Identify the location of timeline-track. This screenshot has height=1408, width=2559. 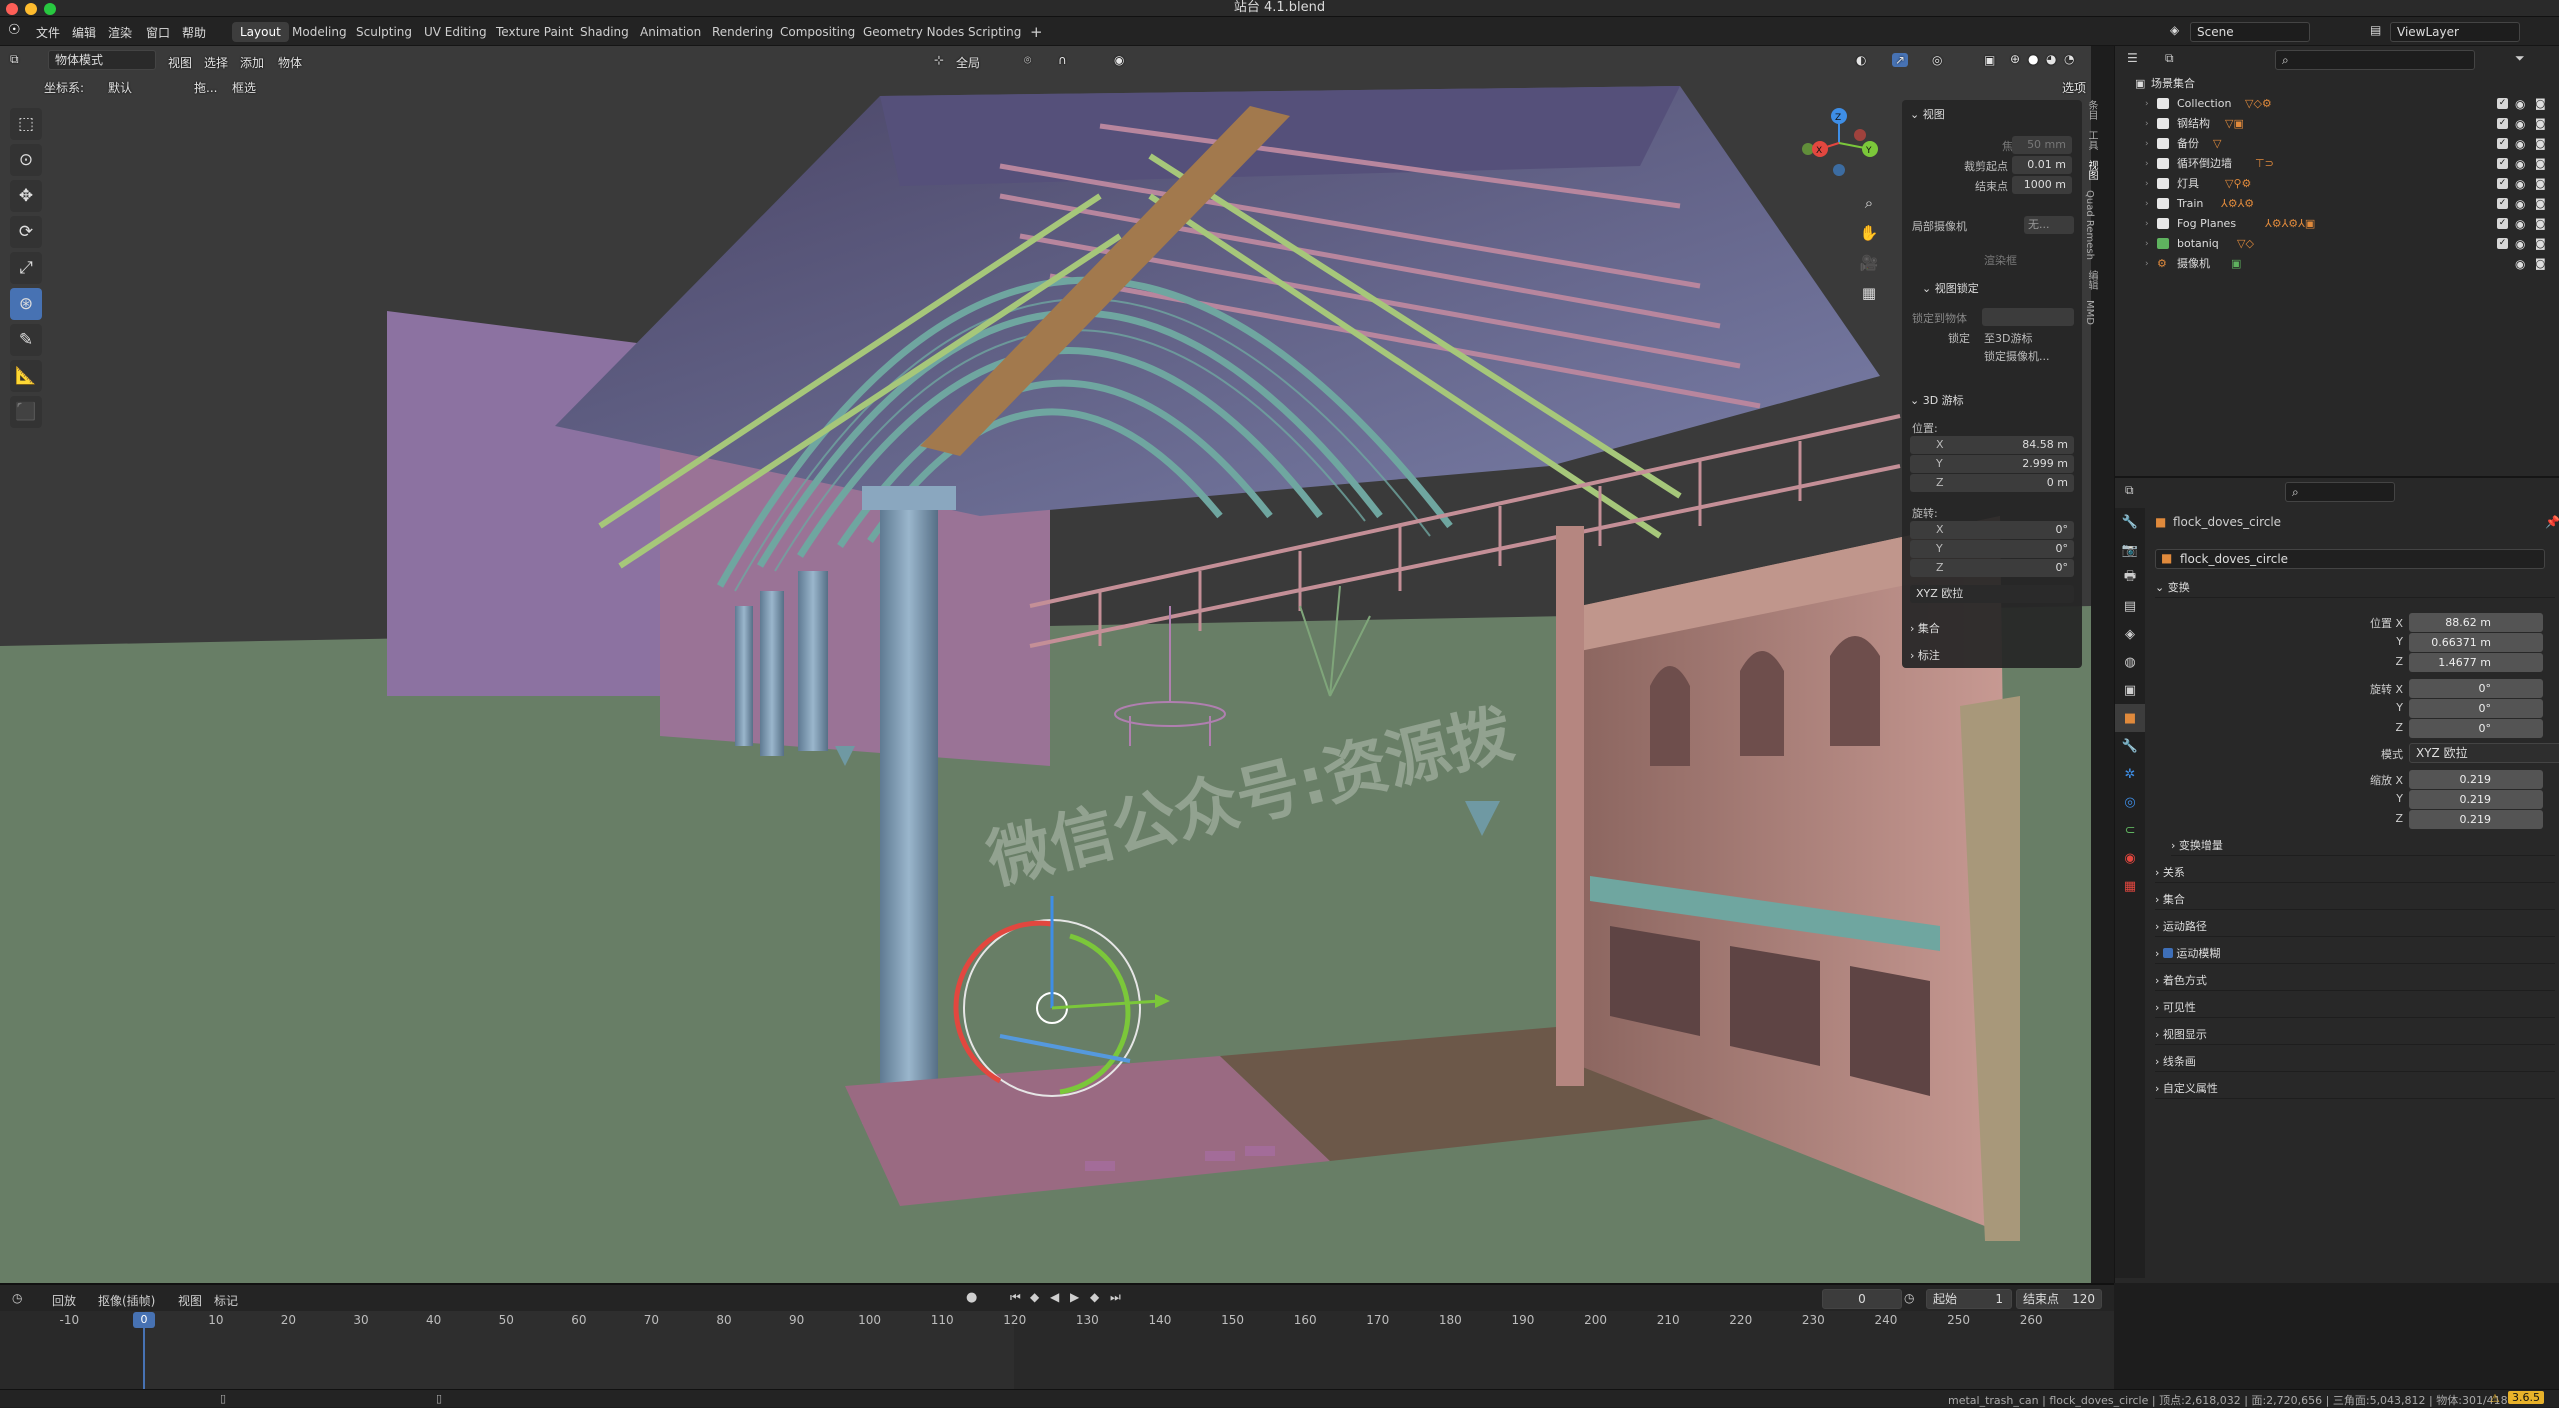
(1057, 1353).